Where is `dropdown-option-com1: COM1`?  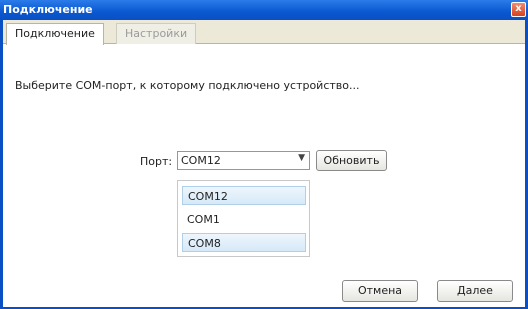 dropdown-option-com1: COM1 is located at coordinates (244, 219).